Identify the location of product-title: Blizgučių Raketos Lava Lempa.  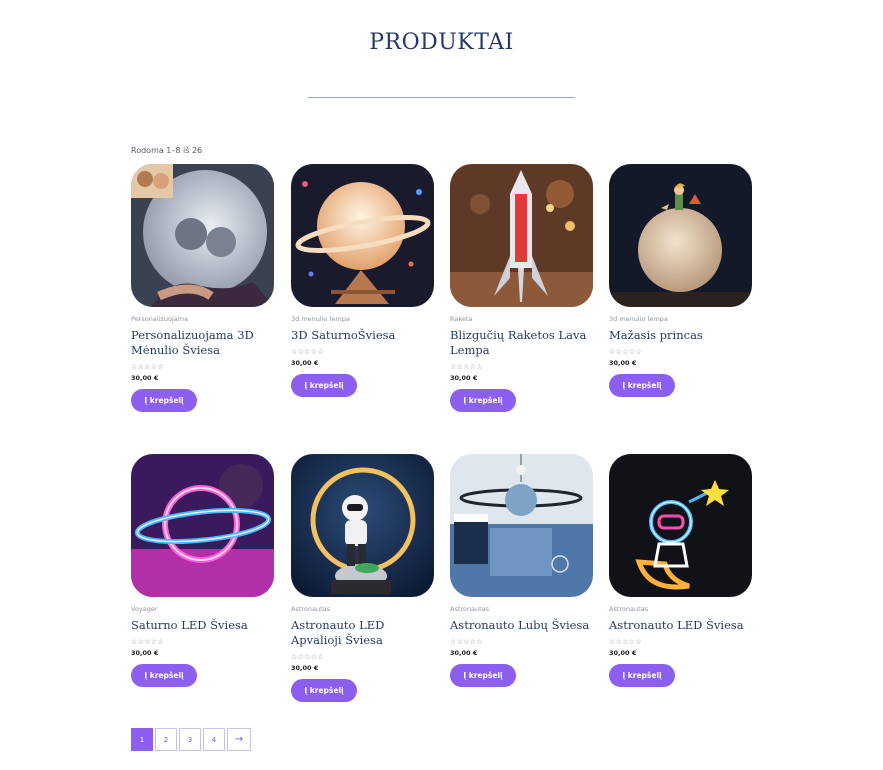
(521, 343).